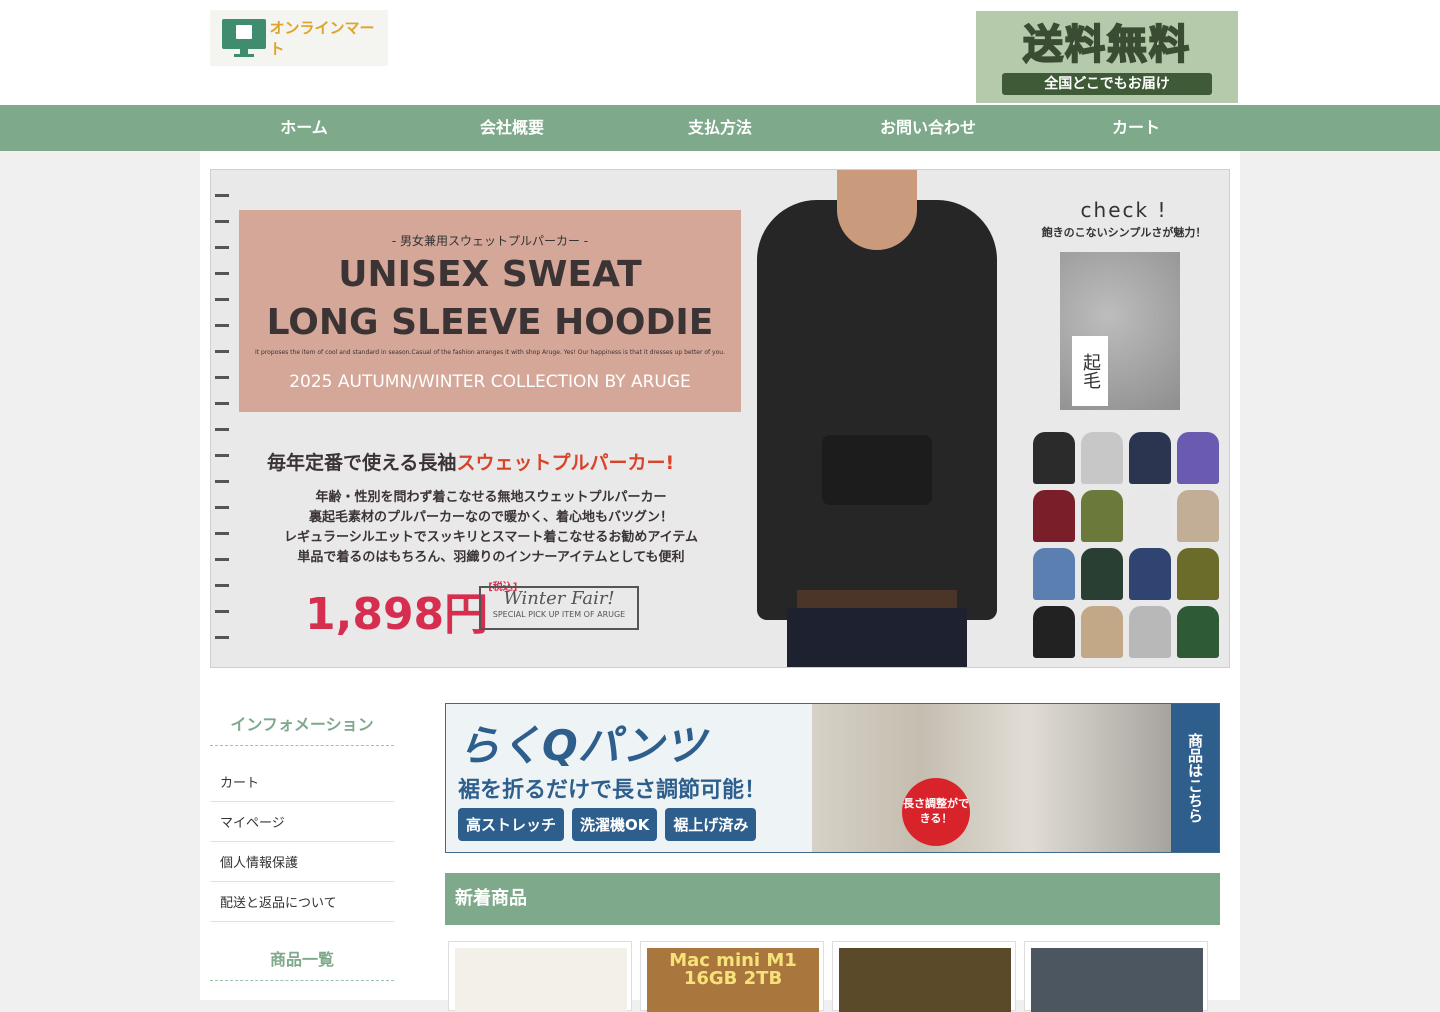 This screenshot has height=1012, width=1440. I want to click on check-title: check !, so click(1124, 210).